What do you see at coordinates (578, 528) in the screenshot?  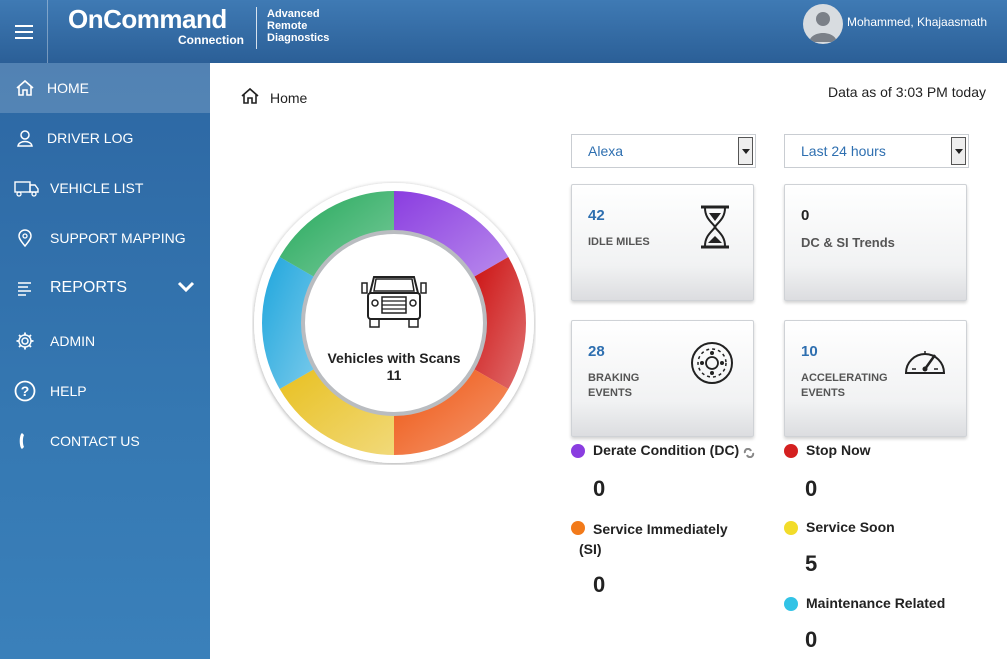 I see `legend-dot-service-immediately` at bounding box center [578, 528].